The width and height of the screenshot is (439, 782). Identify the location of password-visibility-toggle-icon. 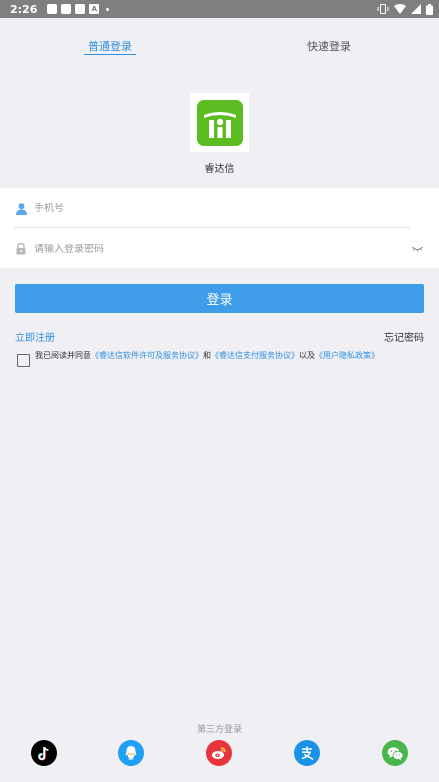
(417, 249).